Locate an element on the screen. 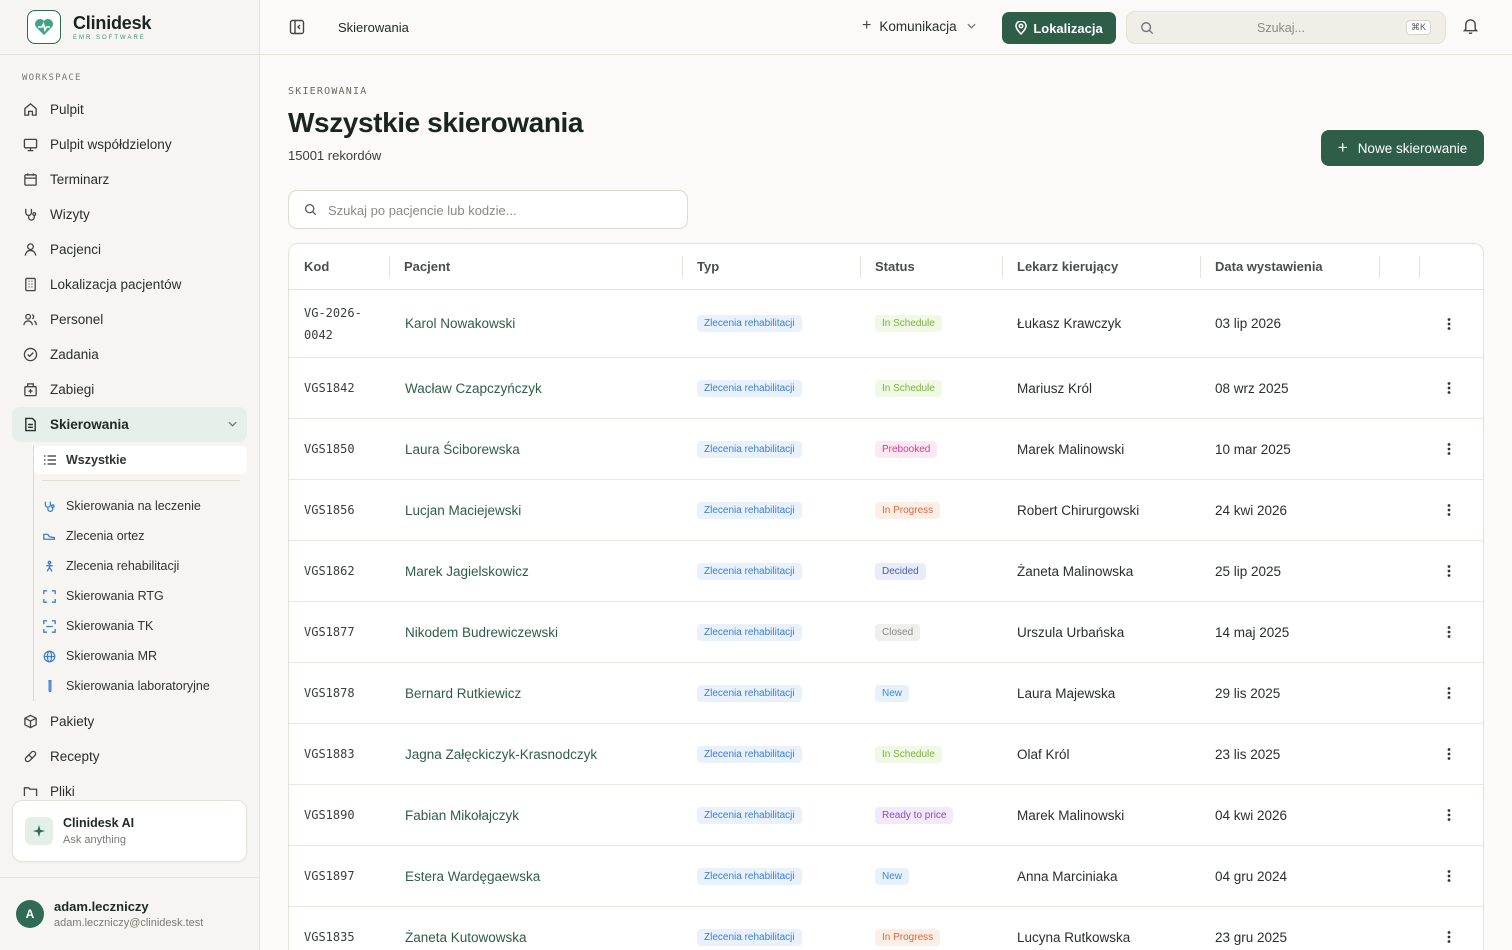  list-icon is located at coordinates (49, 460).